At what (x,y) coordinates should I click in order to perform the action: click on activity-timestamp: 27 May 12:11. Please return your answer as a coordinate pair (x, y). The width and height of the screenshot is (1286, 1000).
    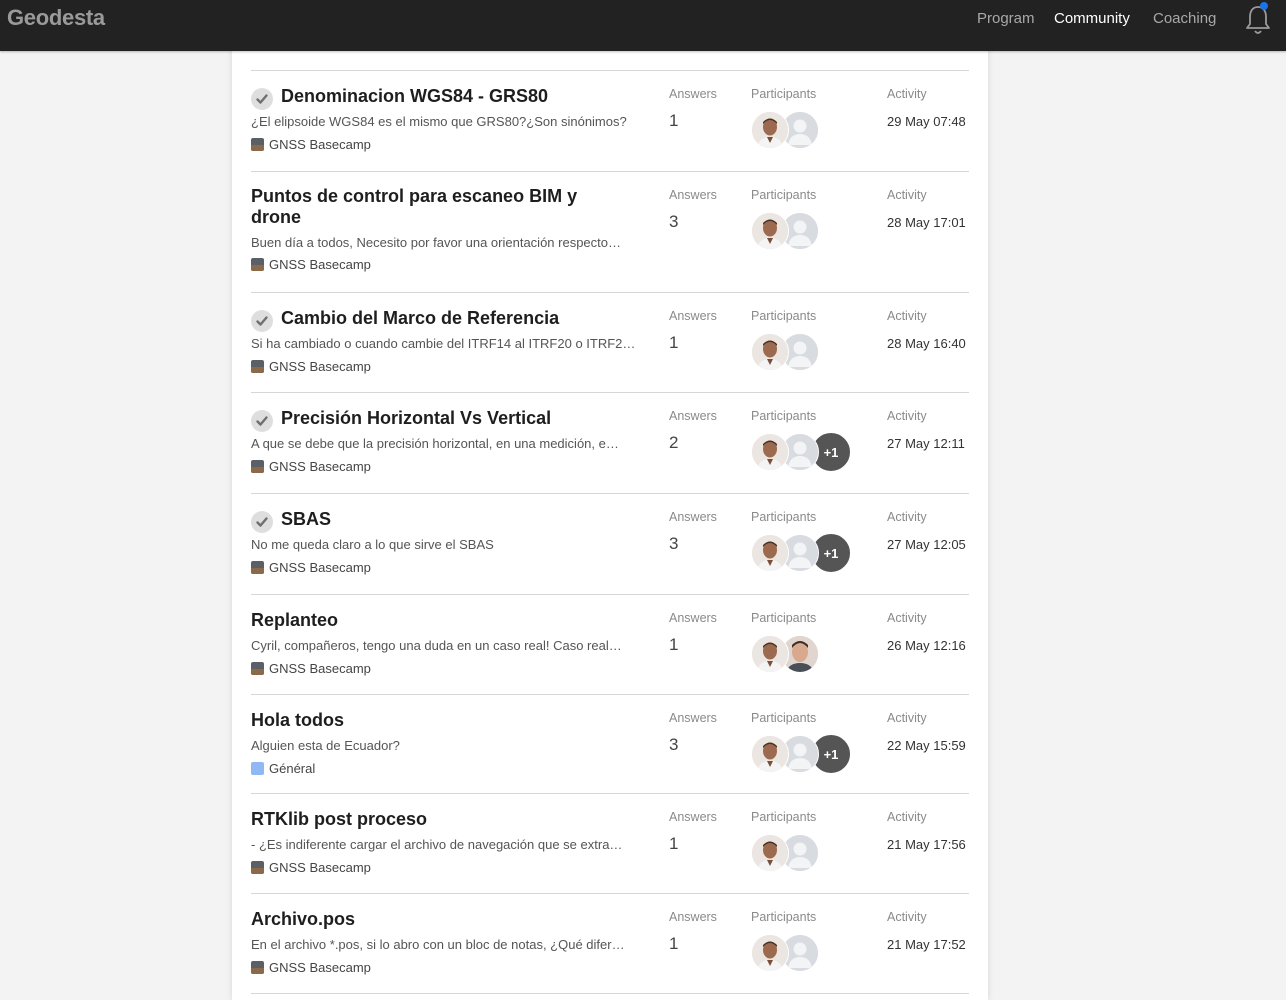
    Looking at the image, I should click on (926, 443).